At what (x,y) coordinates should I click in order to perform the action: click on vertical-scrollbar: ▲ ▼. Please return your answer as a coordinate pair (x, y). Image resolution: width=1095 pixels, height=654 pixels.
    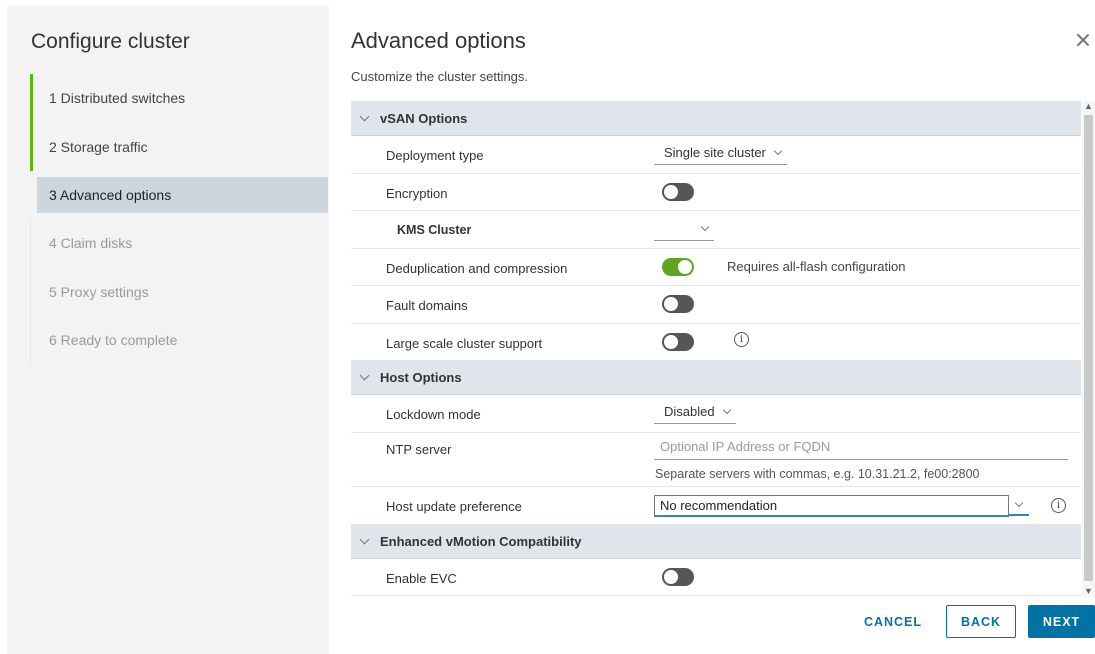
    Looking at the image, I should click on (1088, 348).